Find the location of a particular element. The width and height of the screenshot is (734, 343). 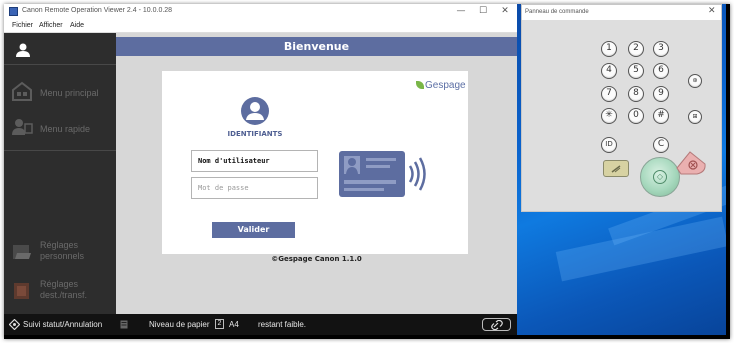

key-1: 1 is located at coordinates (609, 49).